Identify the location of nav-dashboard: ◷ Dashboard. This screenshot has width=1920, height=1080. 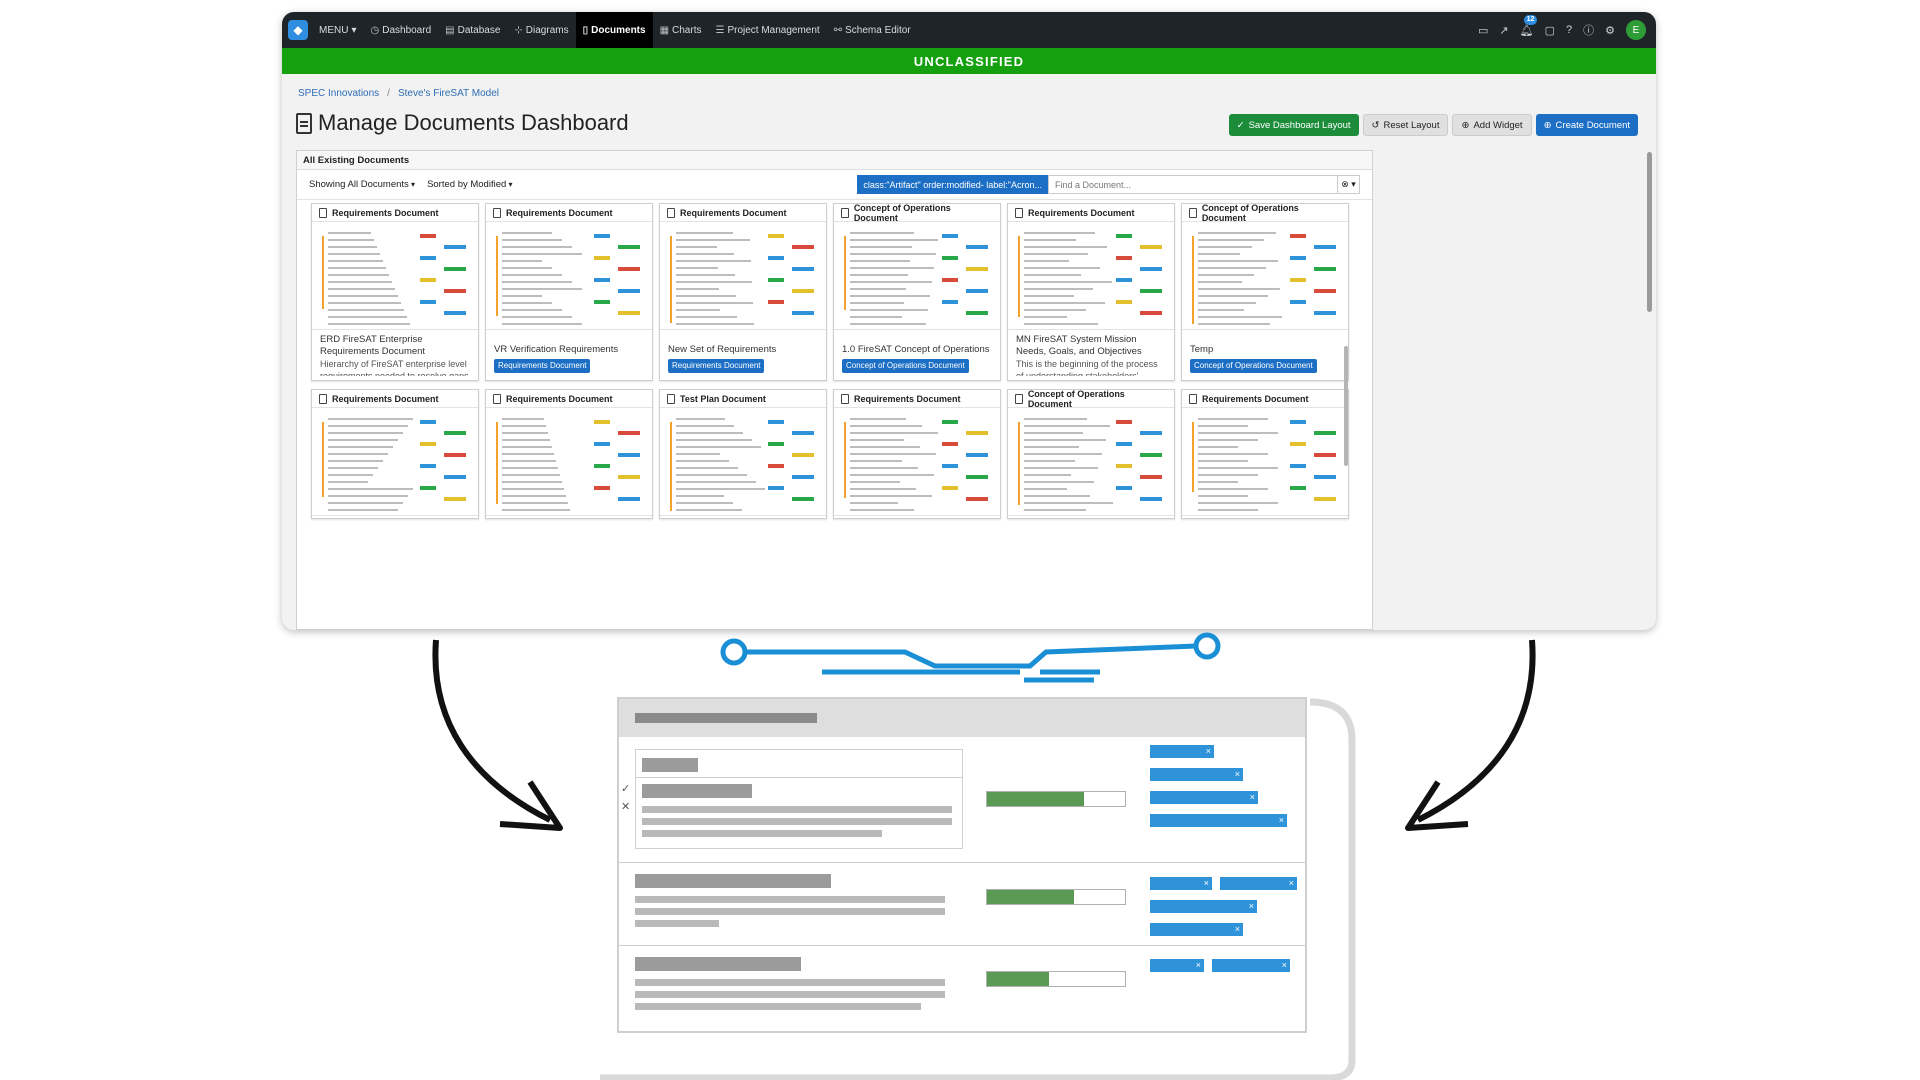
(400, 30).